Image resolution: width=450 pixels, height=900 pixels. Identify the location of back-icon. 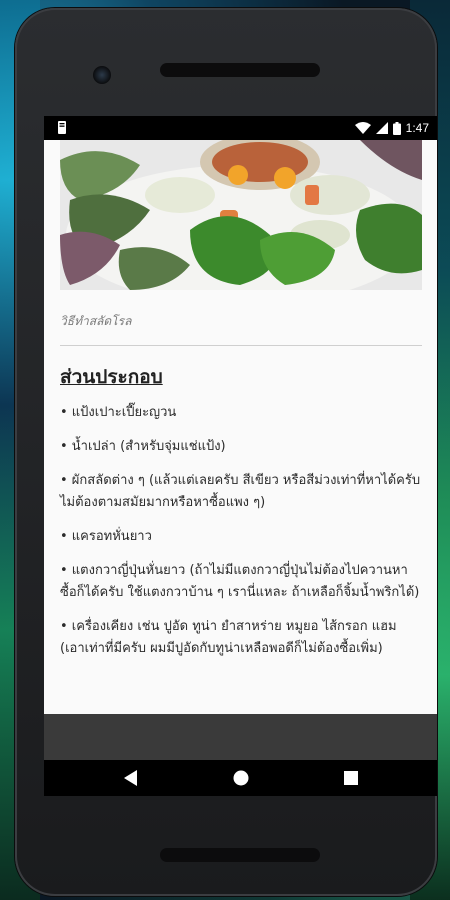
(130, 778).